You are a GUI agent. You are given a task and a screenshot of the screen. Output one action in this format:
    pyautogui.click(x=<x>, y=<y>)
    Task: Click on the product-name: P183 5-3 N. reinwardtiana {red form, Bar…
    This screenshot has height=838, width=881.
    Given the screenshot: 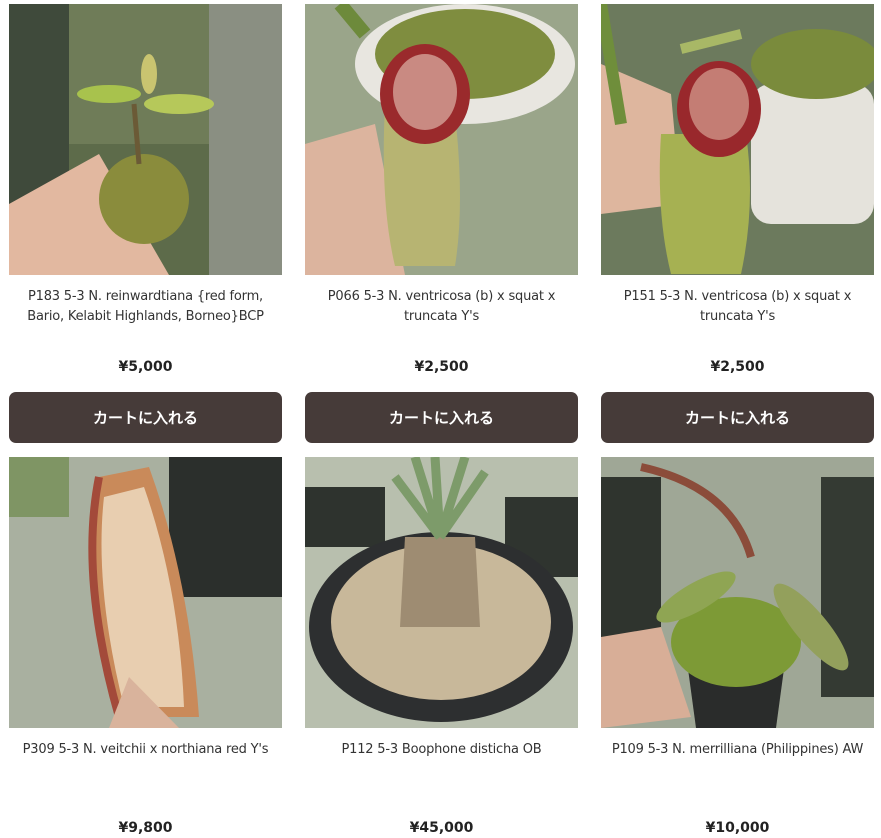 What is the action you would take?
    pyautogui.click(x=145, y=309)
    